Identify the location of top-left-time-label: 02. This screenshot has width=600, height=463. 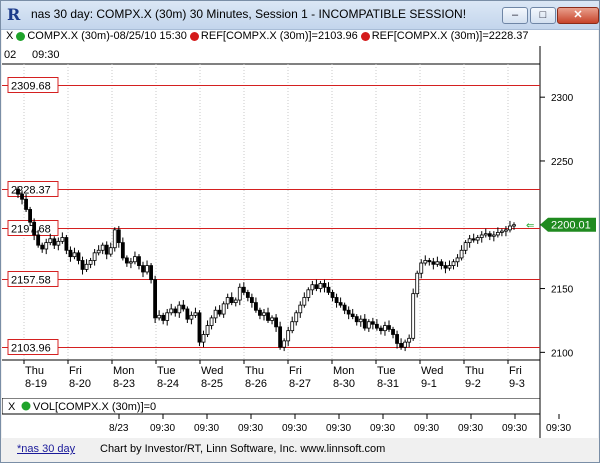
(10, 55).